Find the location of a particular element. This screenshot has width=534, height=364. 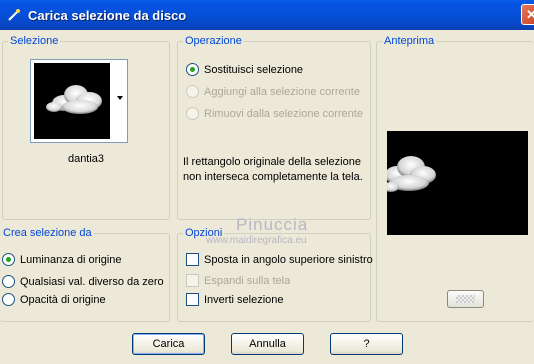

checkbox-espandi: Espandi sulla tela is located at coordinates (238, 280).